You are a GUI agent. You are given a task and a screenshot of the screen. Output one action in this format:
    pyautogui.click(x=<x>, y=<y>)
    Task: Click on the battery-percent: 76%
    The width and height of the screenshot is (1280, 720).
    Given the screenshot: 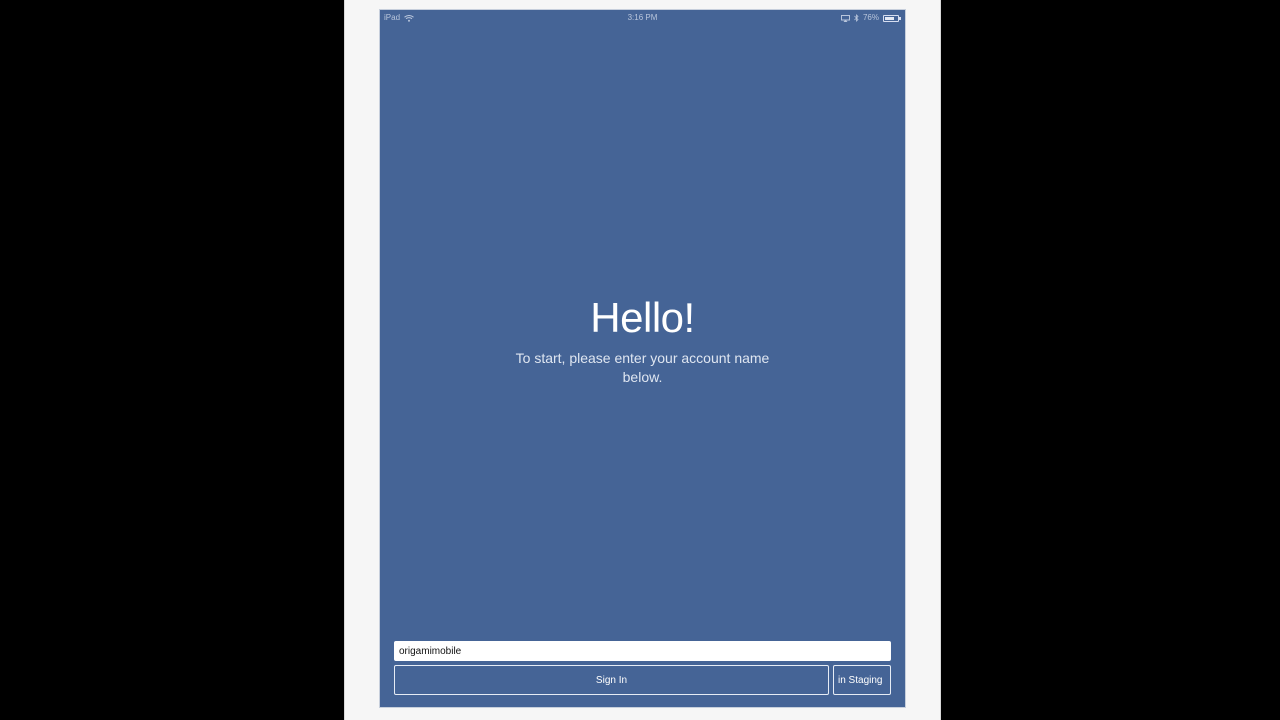 What is the action you would take?
    pyautogui.click(x=870, y=17)
    